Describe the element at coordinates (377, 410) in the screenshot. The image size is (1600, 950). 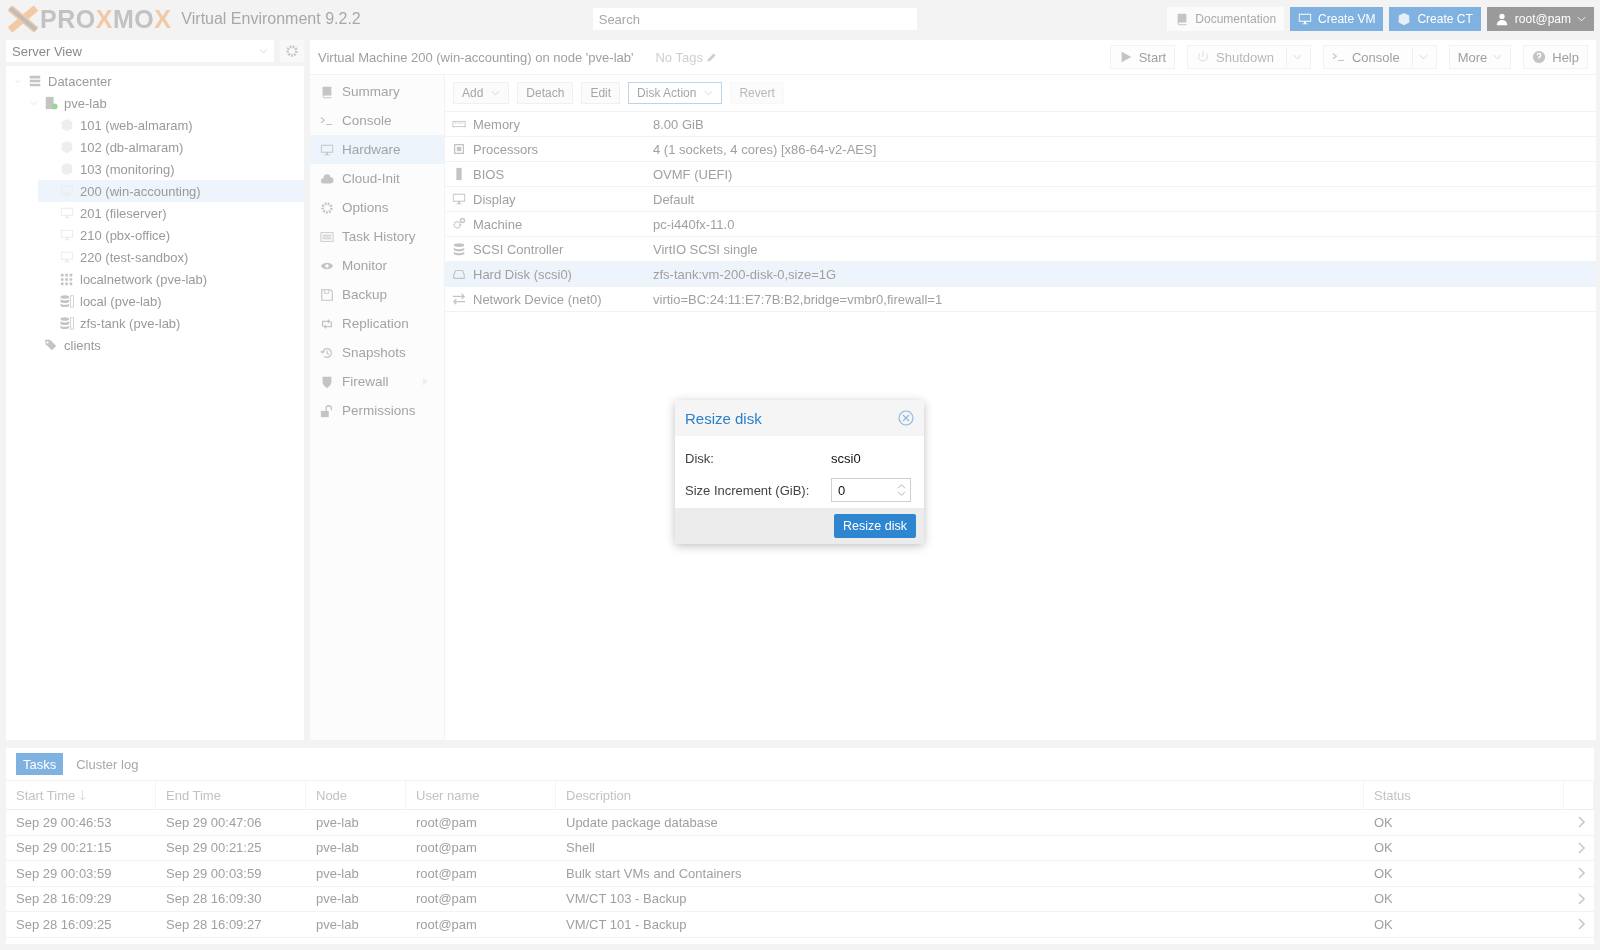
I see `nav-item: Permissions` at that location.